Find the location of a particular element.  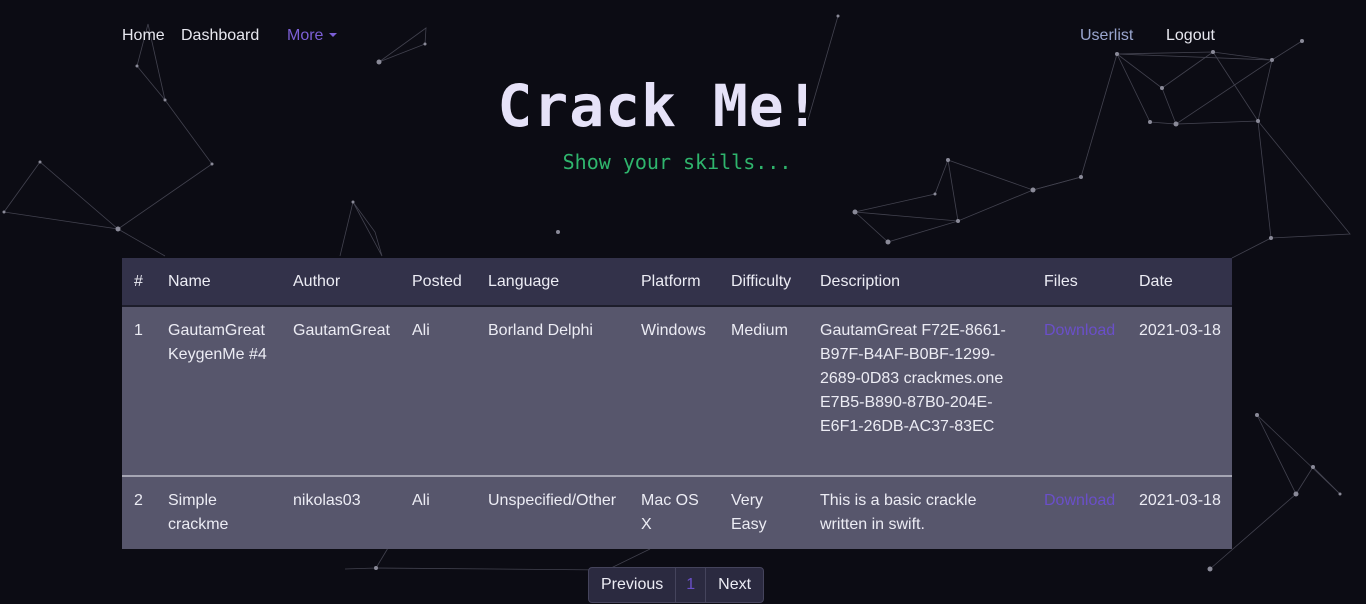

nav-more-dropdown: More is located at coordinates (312, 36).